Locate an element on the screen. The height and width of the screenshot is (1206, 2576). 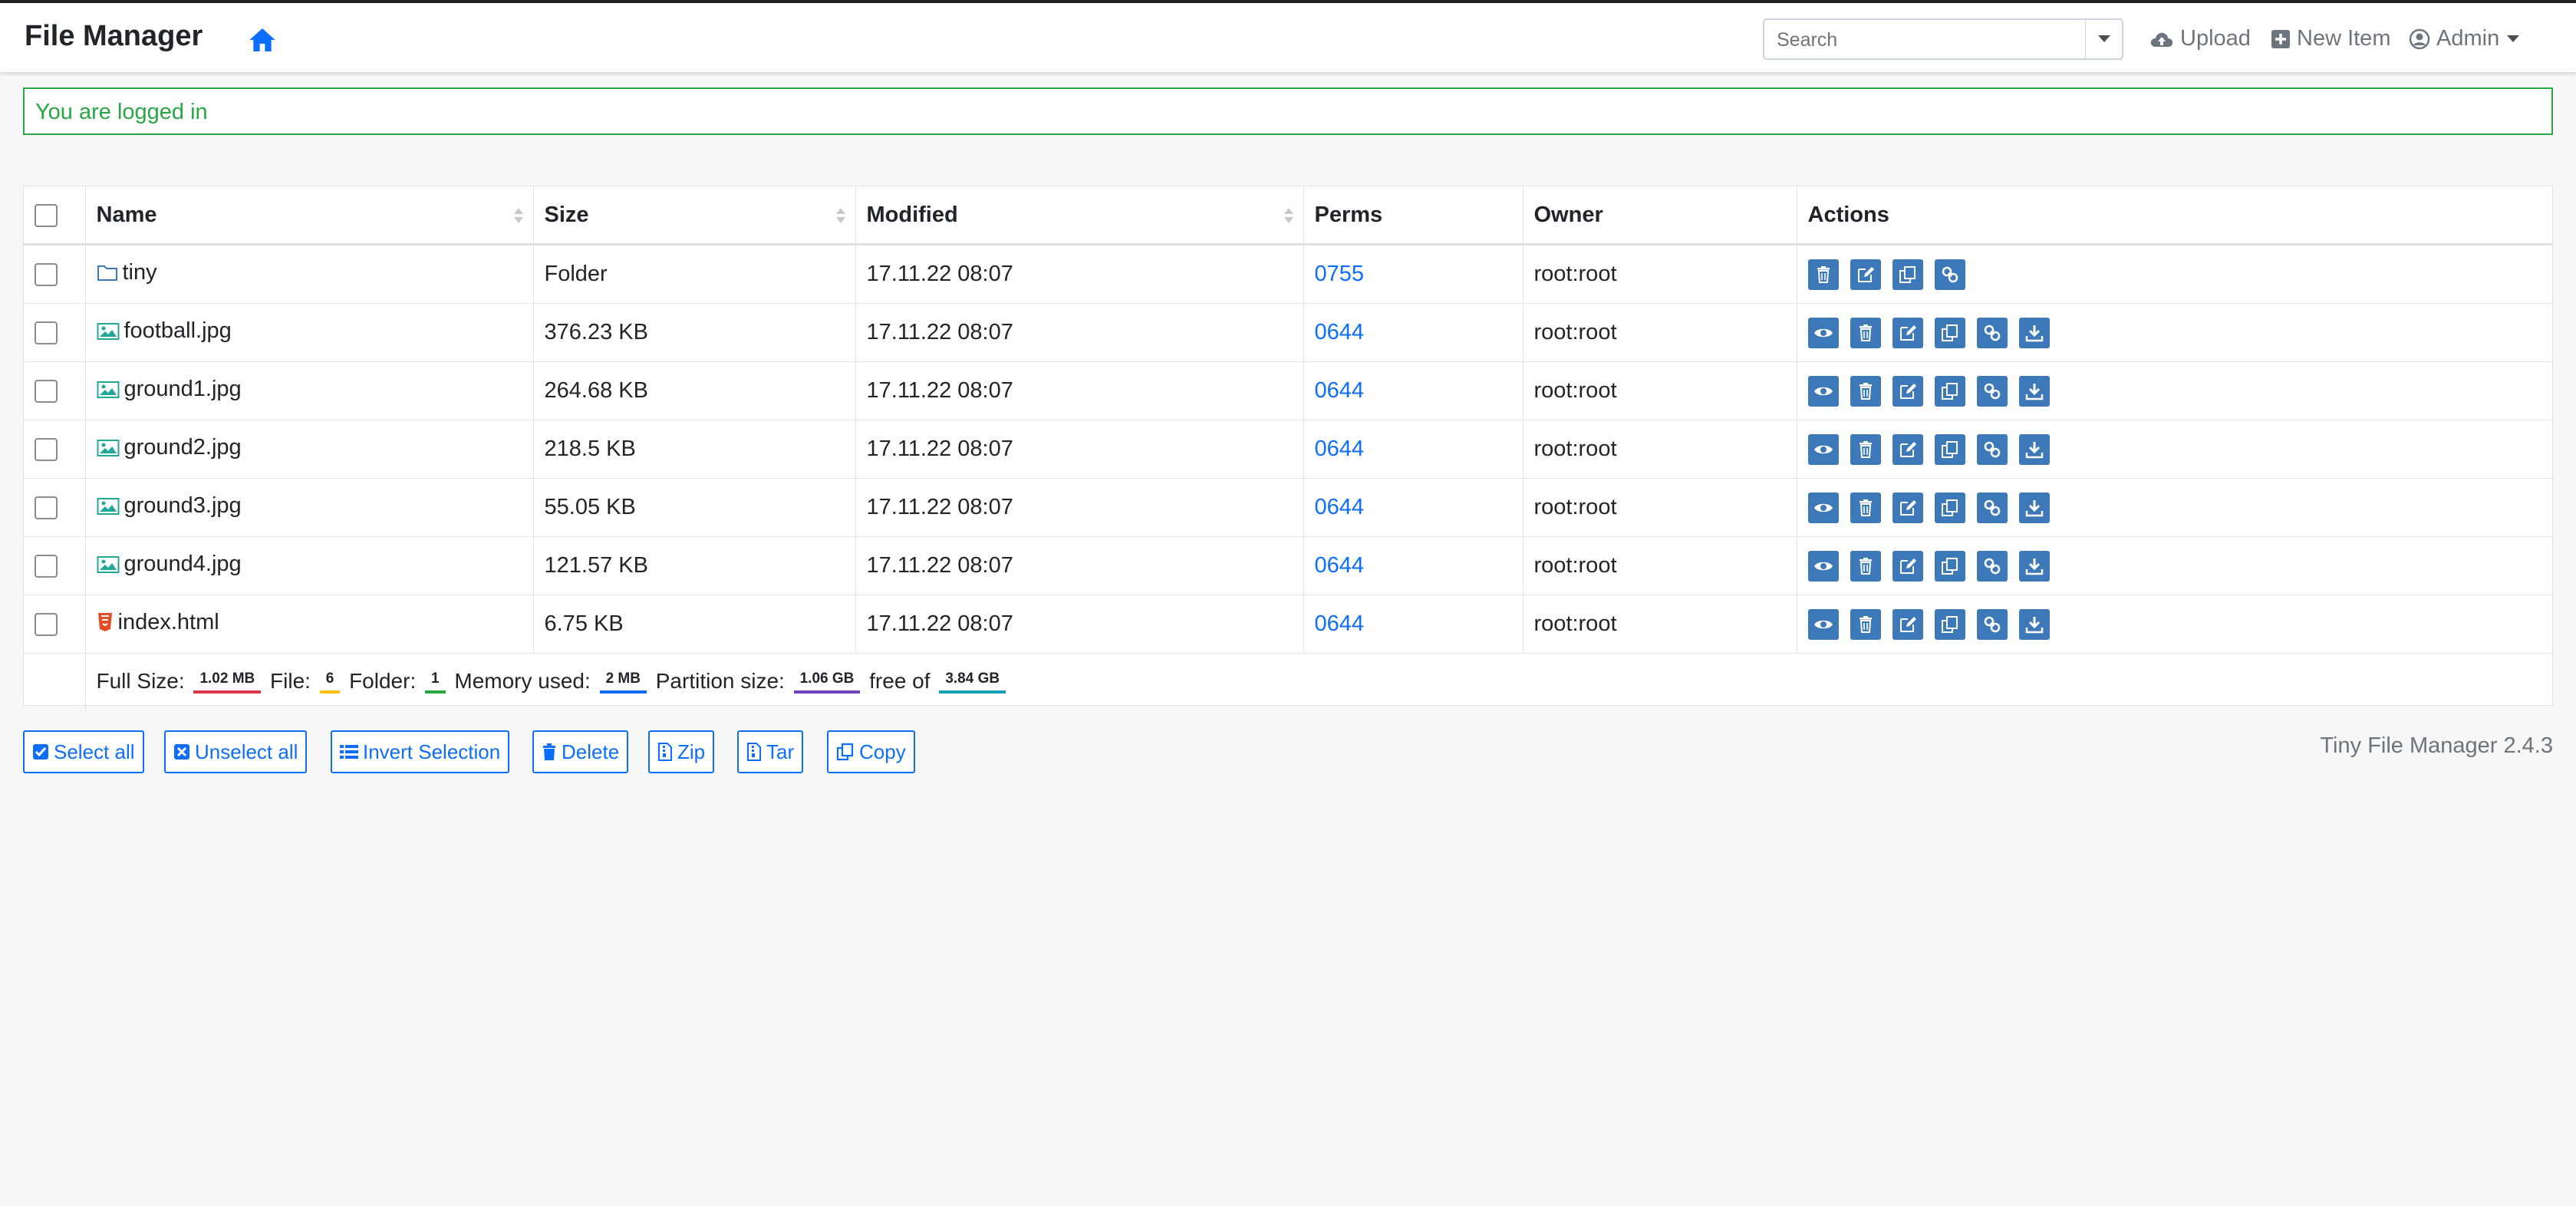
upload-link: Upload is located at coordinates (2200, 38).